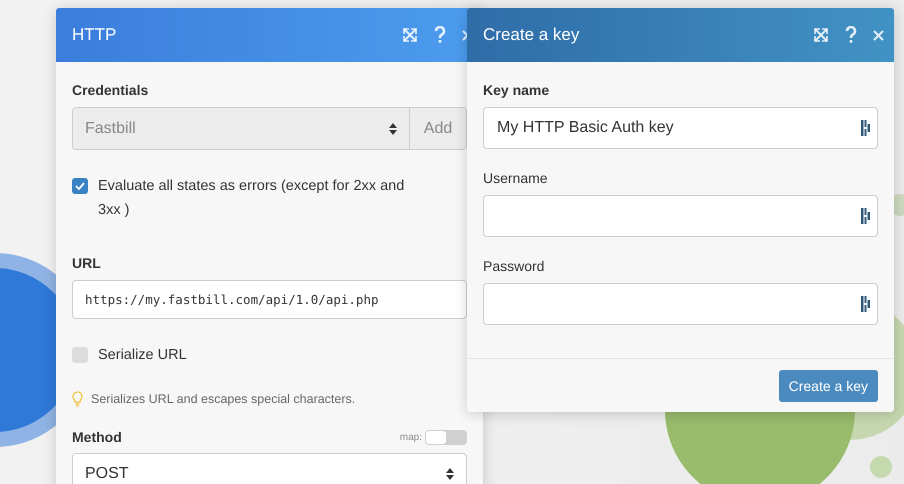 This screenshot has width=904, height=484. What do you see at coordinates (95, 35) in the screenshot?
I see `panel-title: HTTP` at bounding box center [95, 35].